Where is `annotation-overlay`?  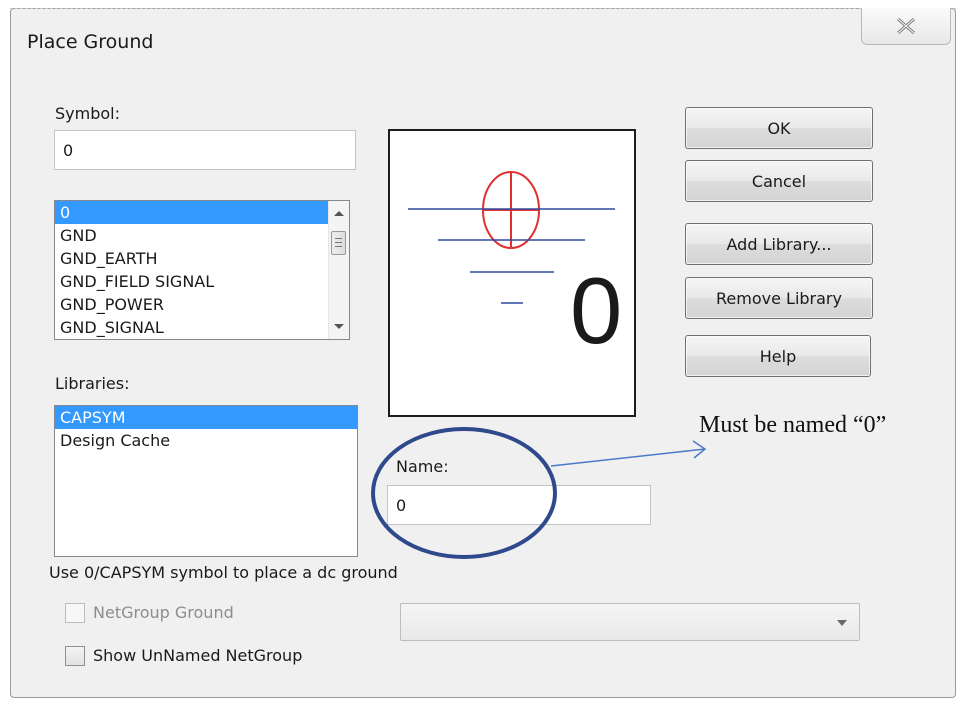 annotation-overlay is located at coordinates (539, 493).